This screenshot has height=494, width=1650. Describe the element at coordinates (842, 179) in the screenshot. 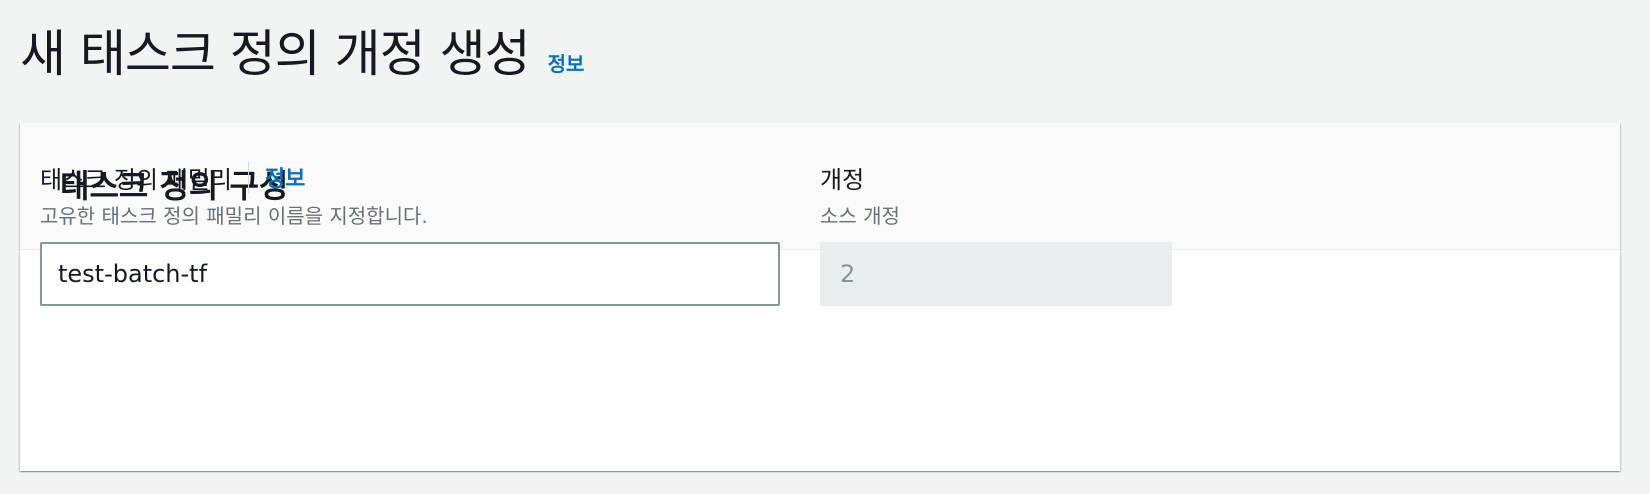

I see `revision-label: 개정` at that location.